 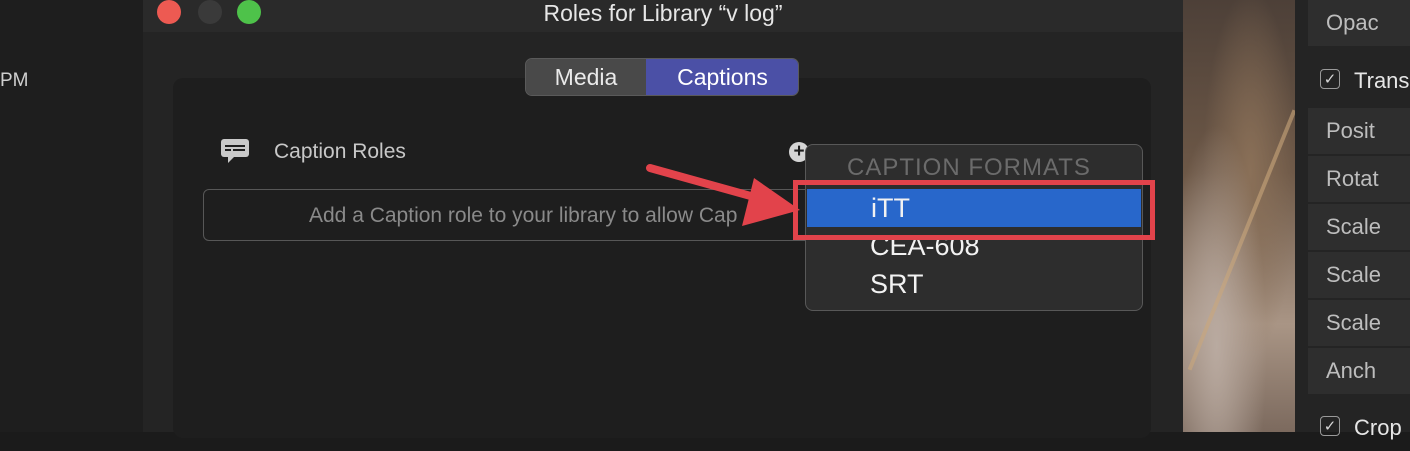 I want to click on inspector-row-anchor: Anch, so click(x=1359, y=371).